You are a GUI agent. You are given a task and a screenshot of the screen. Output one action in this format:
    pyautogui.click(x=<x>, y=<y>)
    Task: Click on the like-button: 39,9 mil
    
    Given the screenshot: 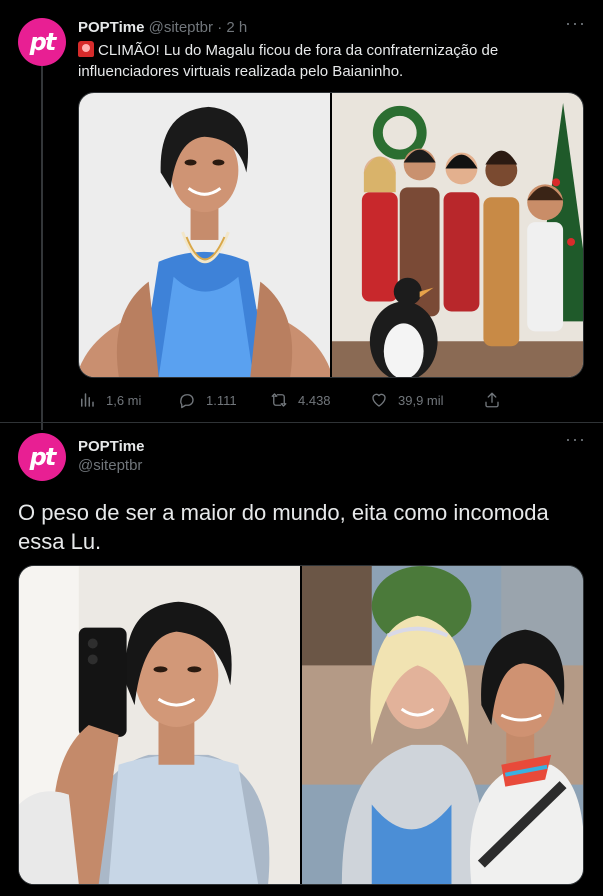 What is the action you would take?
    pyautogui.click(x=407, y=400)
    